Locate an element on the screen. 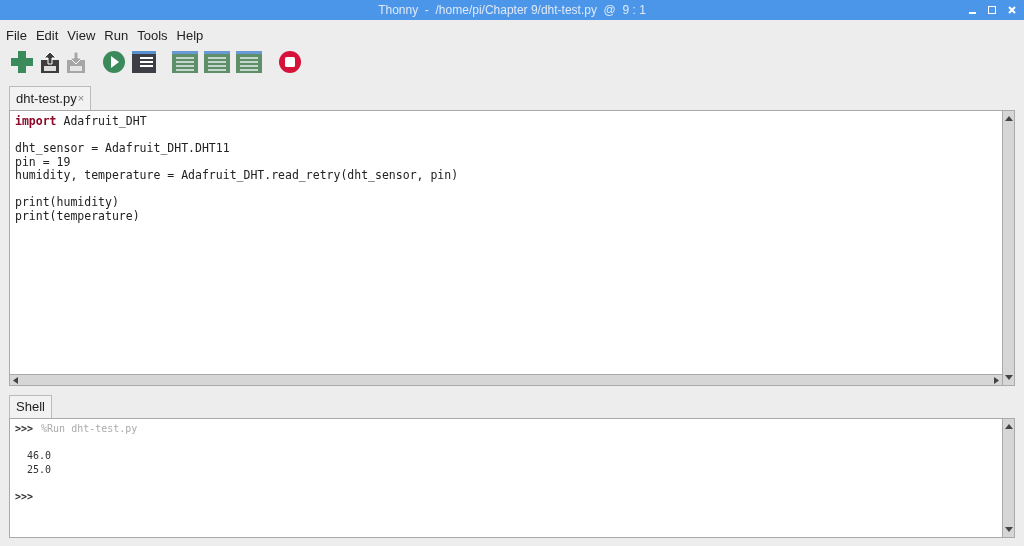 The width and height of the screenshot is (1024, 546). code-line: print(humidity) is located at coordinates (67, 203).